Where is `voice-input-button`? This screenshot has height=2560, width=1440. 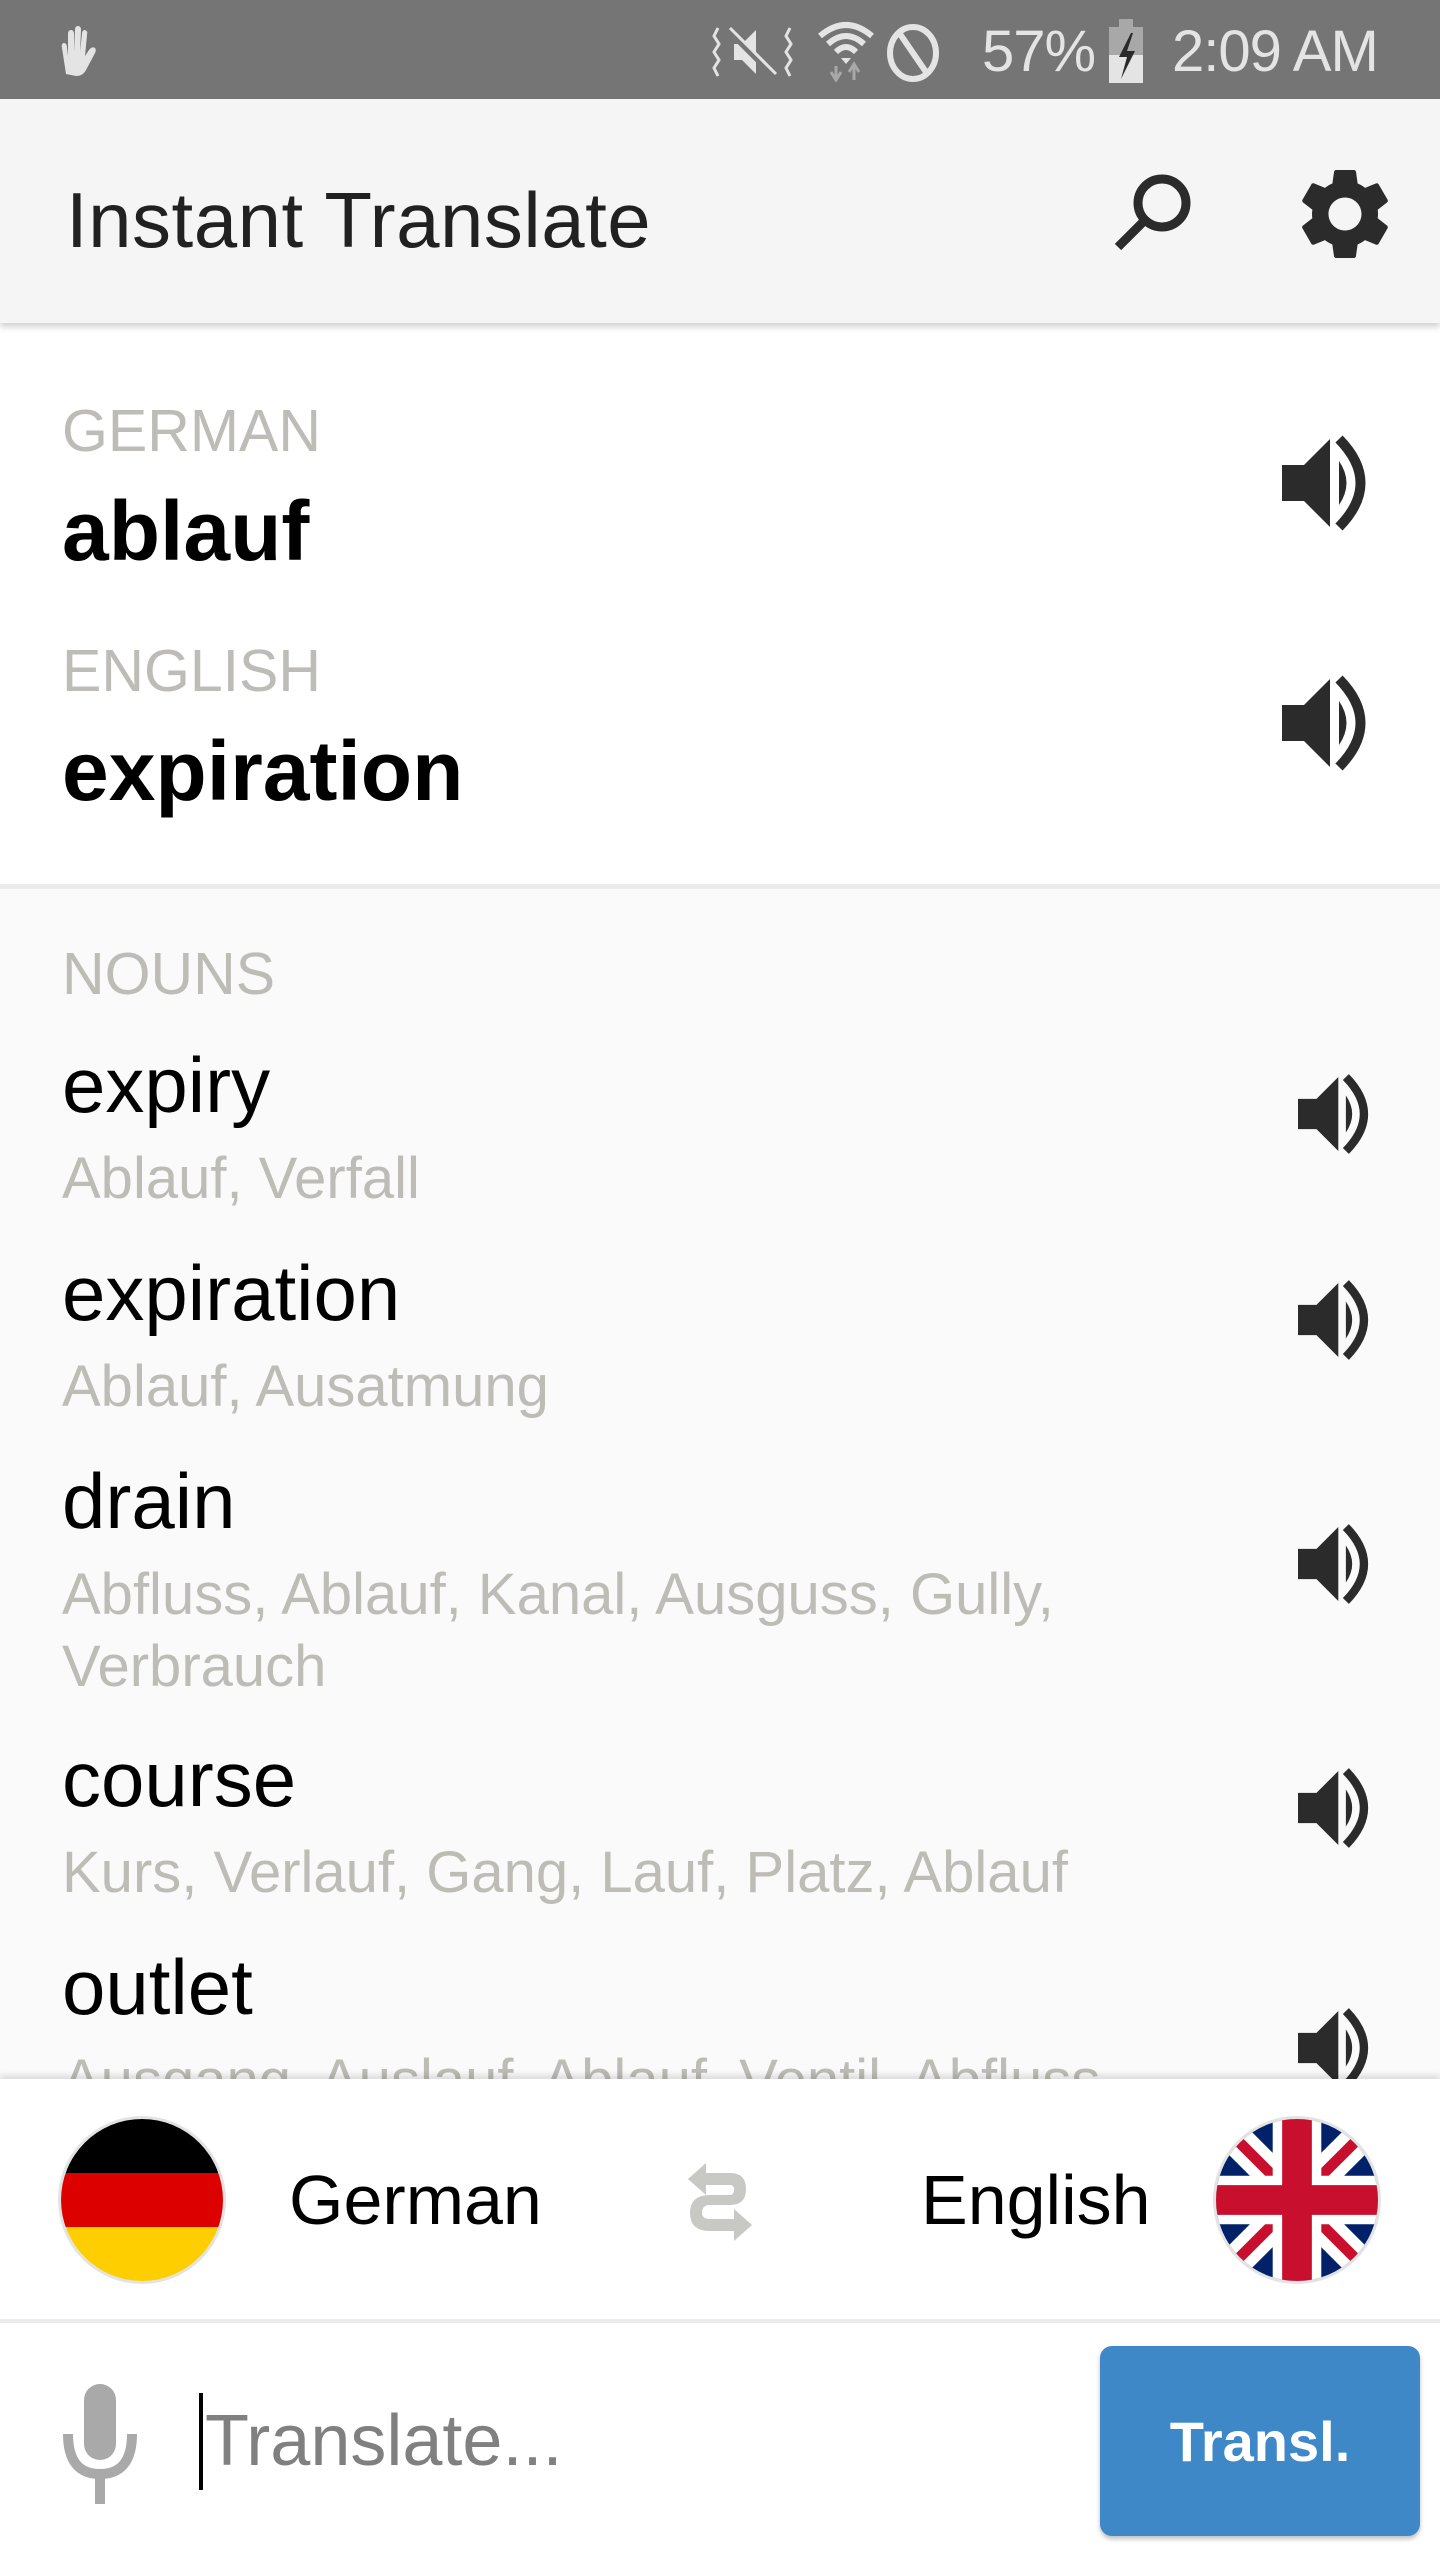 voice-input-button is located at coordinates (100, 2443).